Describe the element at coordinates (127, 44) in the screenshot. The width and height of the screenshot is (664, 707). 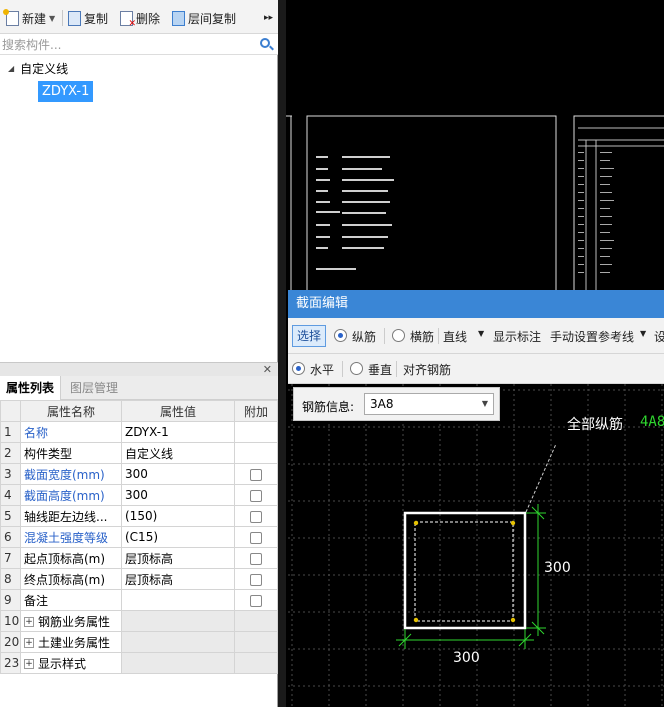
I see `search-input` at that location.